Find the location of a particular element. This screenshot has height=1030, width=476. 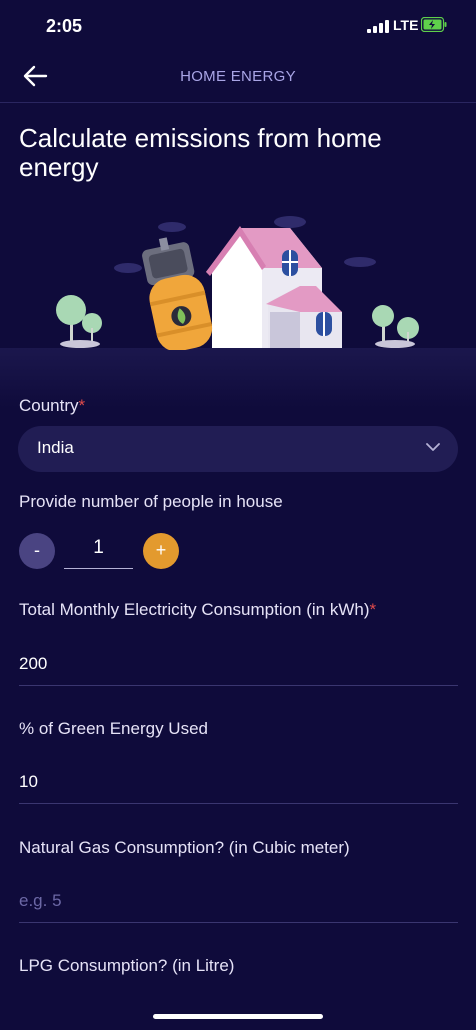

decrement-button: - is located at coordinates (37, 551).